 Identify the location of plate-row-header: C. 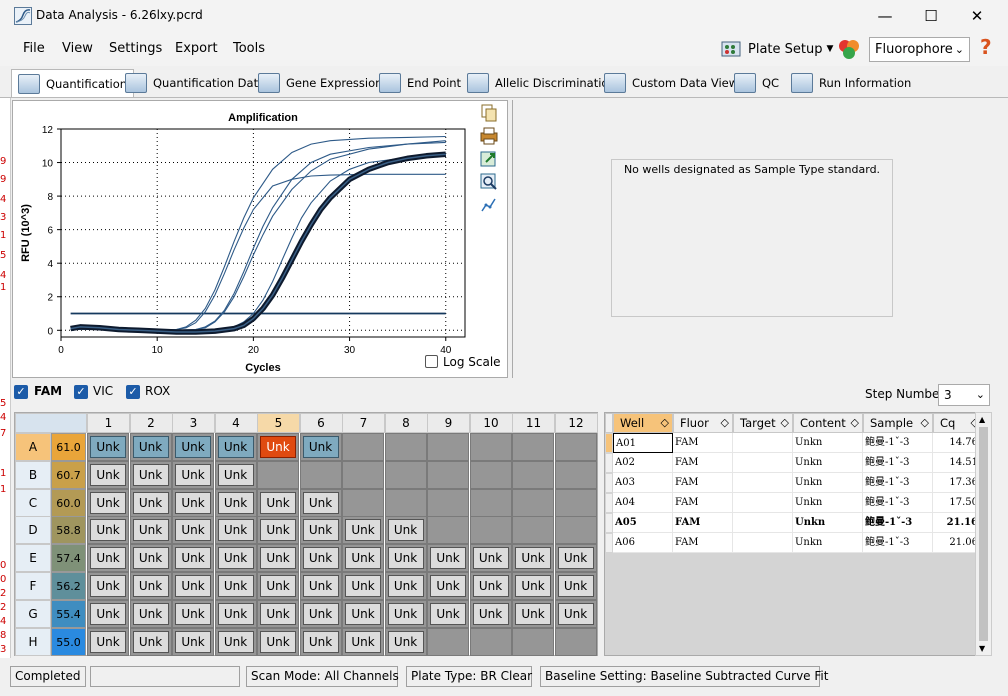
(33, 502).